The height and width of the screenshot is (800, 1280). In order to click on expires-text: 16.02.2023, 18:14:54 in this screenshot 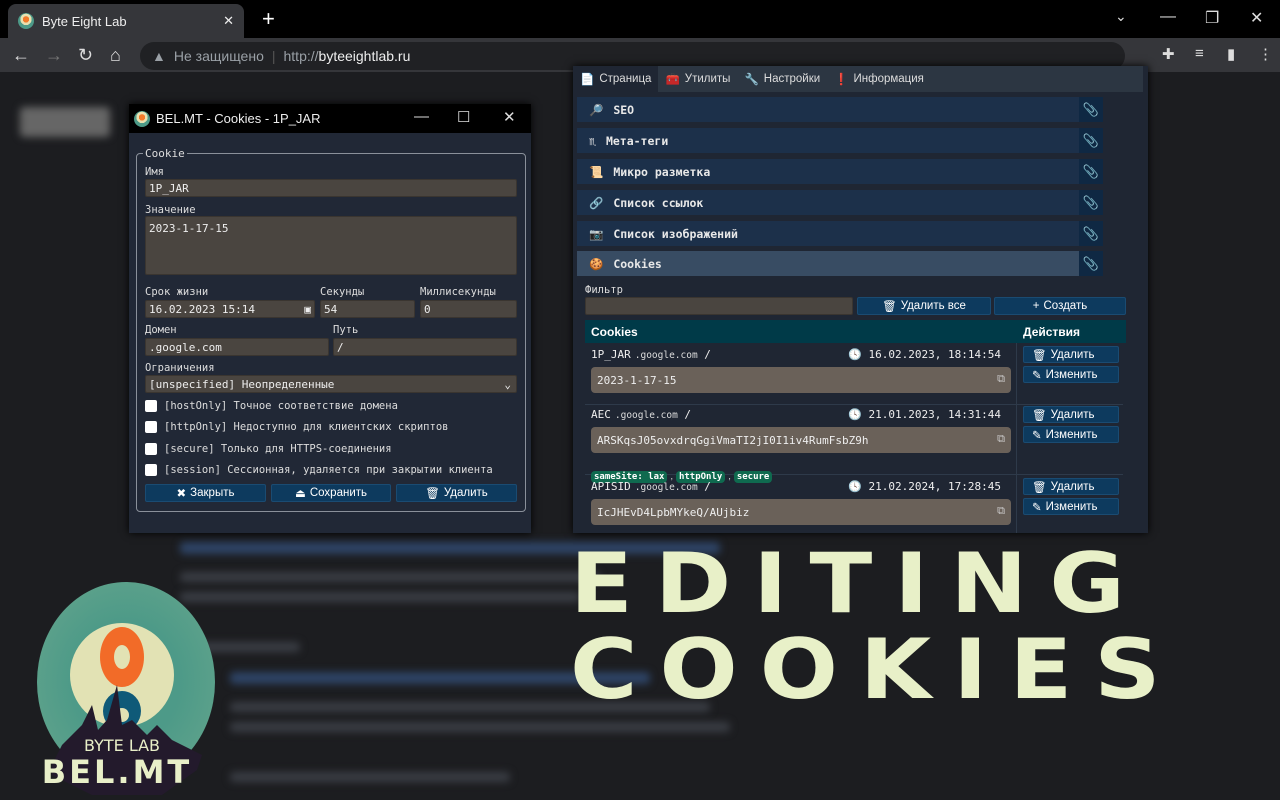, I will do `click(934, 354)`.